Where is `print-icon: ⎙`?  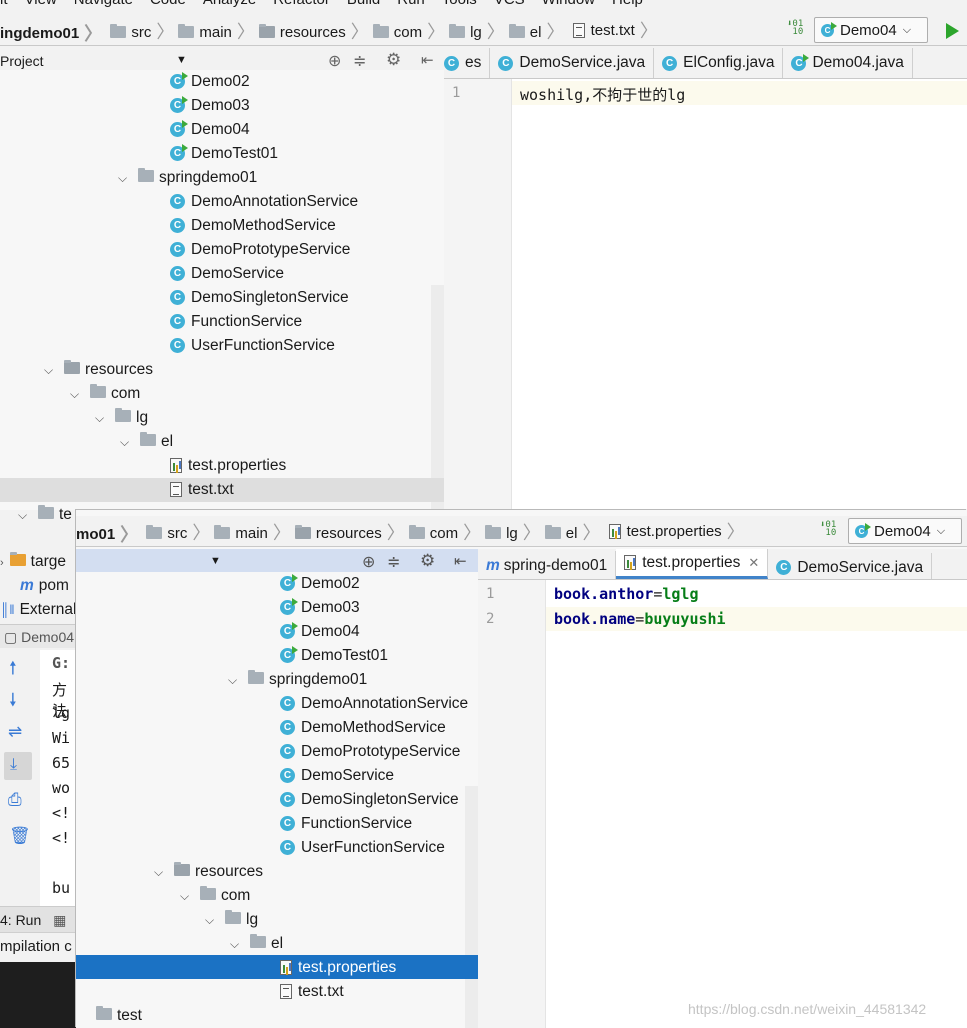
print-icon: ⎙ is located at coordinates (15, 800).